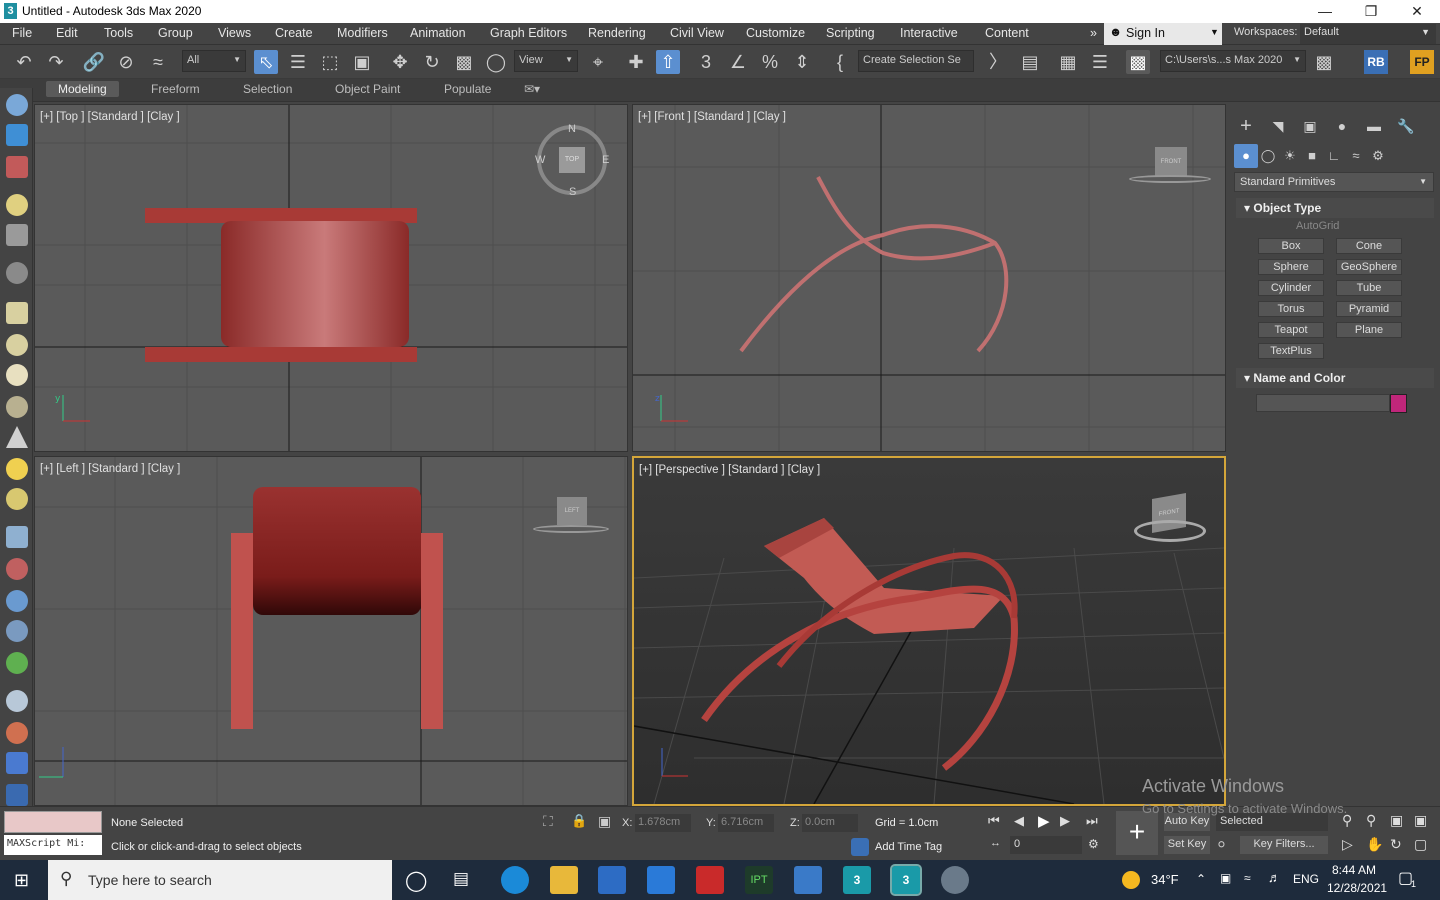  Describe the element at coordinates (710, 880) in the screenshot. I see `autocad-icon` at that location.